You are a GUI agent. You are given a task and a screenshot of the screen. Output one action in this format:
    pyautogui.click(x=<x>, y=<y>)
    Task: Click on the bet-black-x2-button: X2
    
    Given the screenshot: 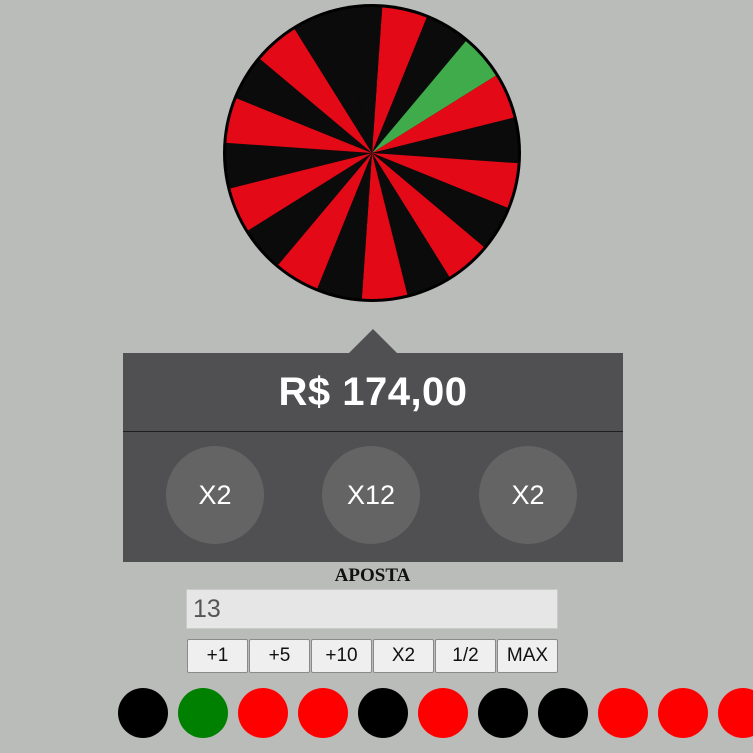 What is the action you would take?
    pyautogui.click(x=528, y=495)
    